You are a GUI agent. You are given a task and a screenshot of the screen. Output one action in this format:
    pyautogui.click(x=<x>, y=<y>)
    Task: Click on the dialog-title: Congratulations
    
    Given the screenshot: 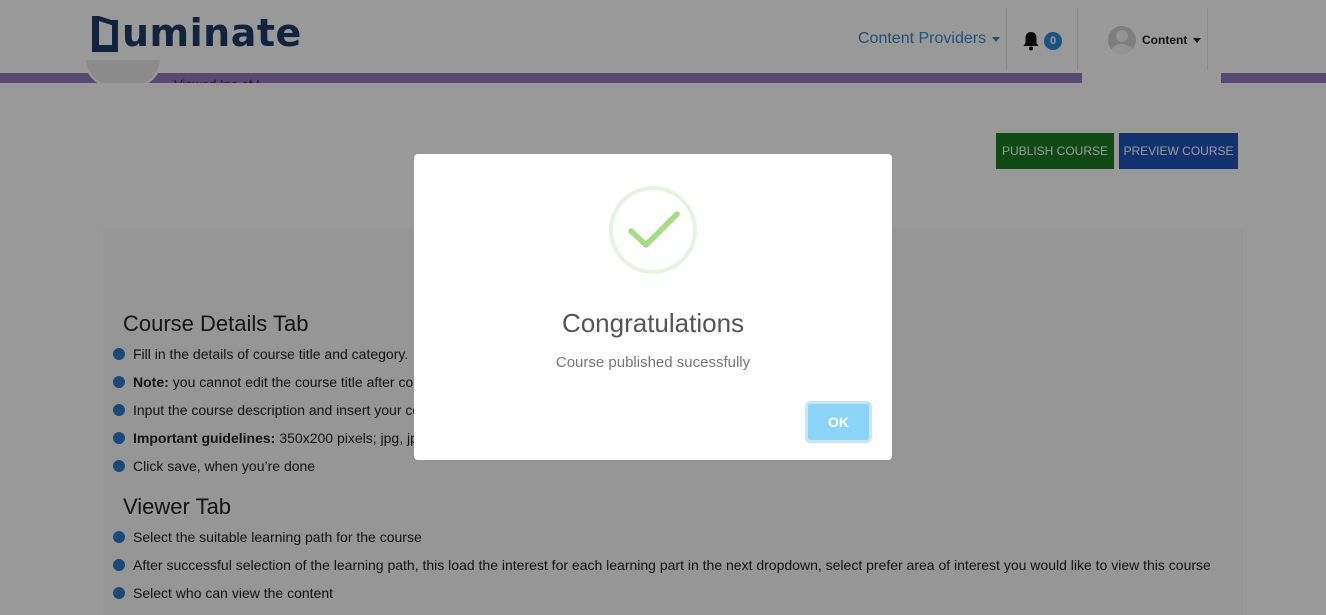 What is the action you would take?
    pyautogui.click(x=653, y=323)
    